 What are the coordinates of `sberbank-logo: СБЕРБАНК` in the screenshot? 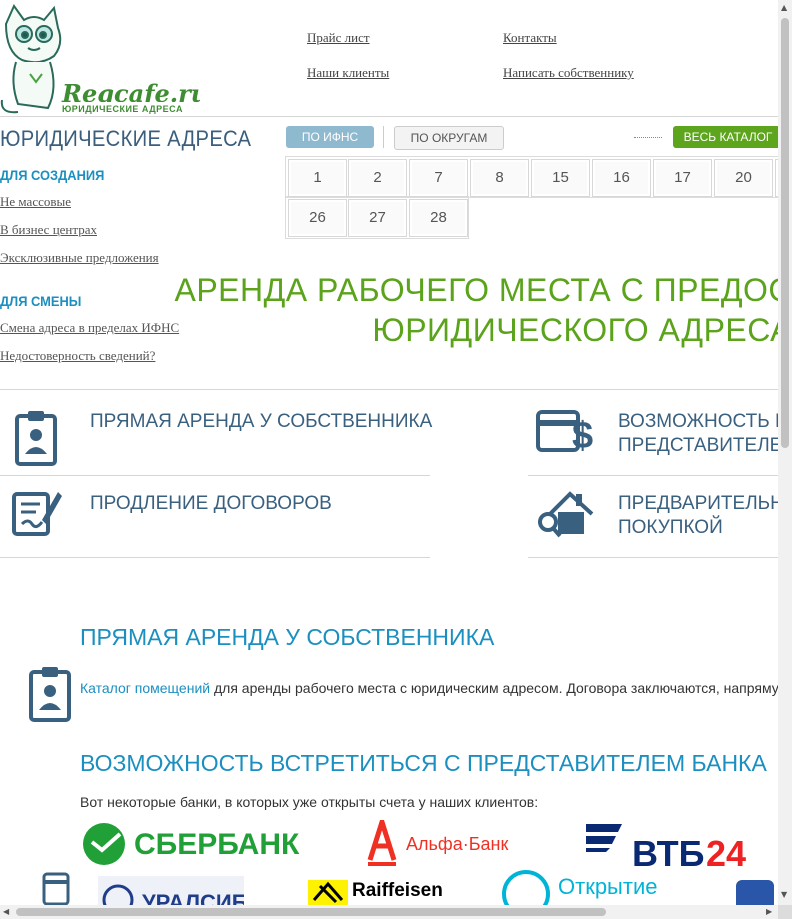 It's located at (191, 844).